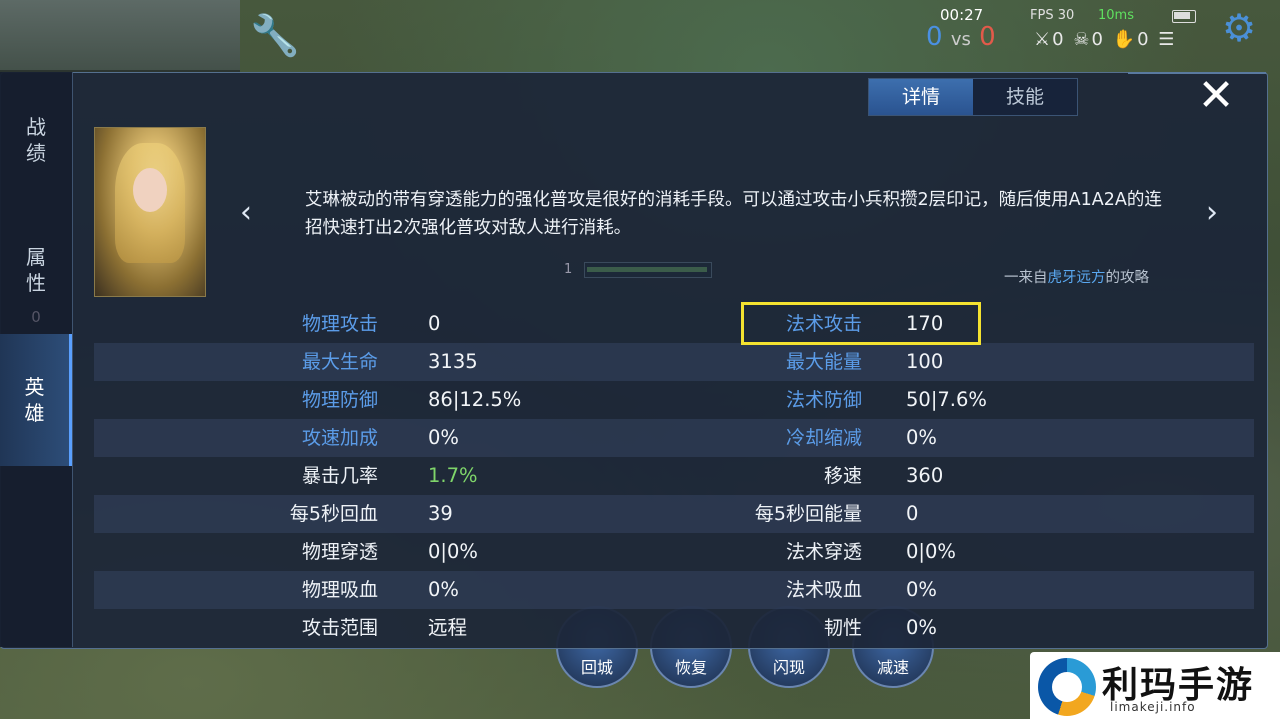 This screenshot has width=1280, height=719. I want to click on tab-bar: 详情 技能, so click(973, 97).